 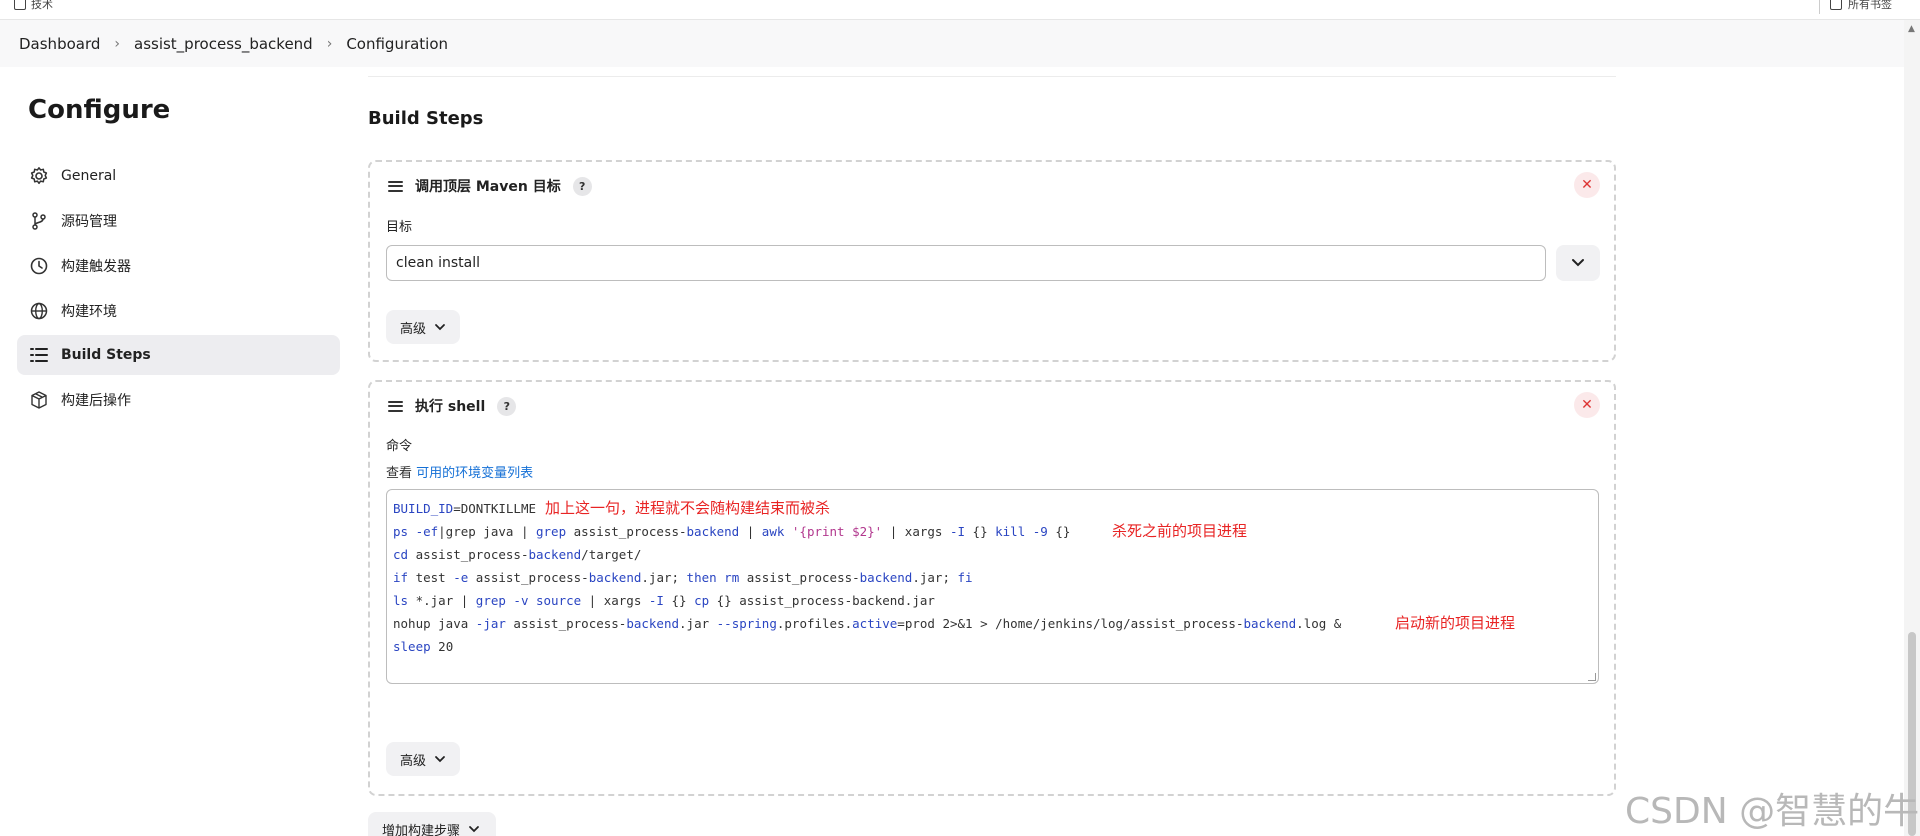 What do you see at coordinates (399, 473) in the screenshot?
I see `env-prefix: 查看` at bounding box center [399, 473].